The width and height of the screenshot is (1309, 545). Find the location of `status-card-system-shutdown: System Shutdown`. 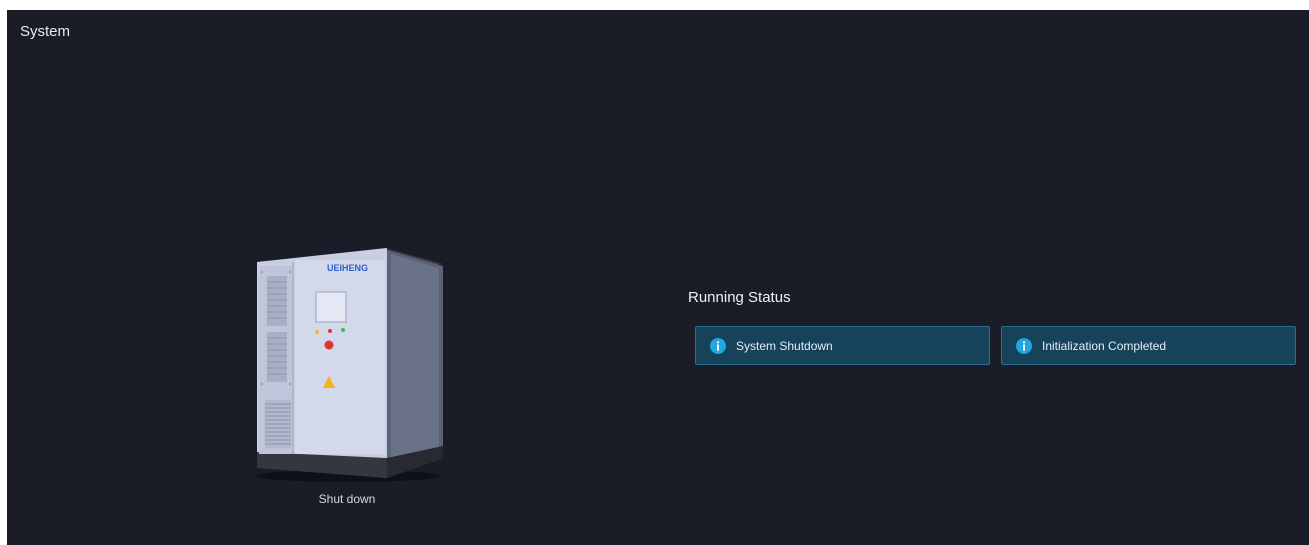

status-card-system-shutdown: System Shutdown is located at coordinates (842, 345).